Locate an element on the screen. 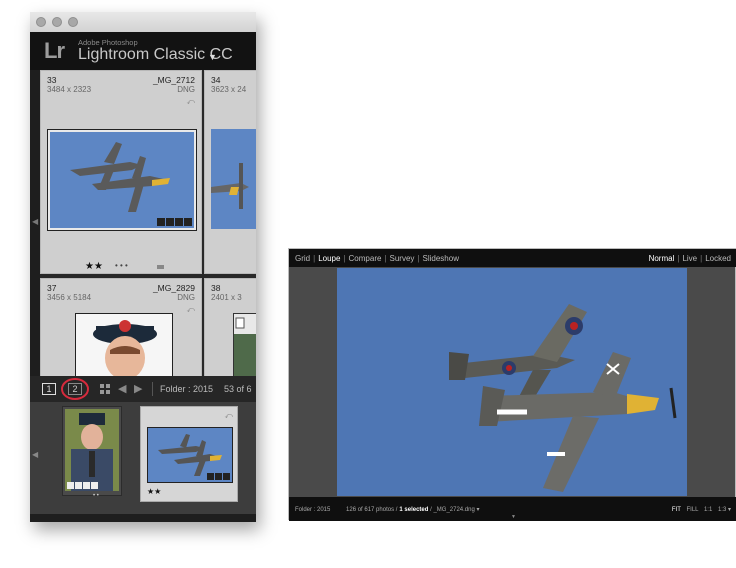  grid-cell: 37 _MG_2829 3456 x 5184 DNG ⤺ is located at coordinates (121, 330).